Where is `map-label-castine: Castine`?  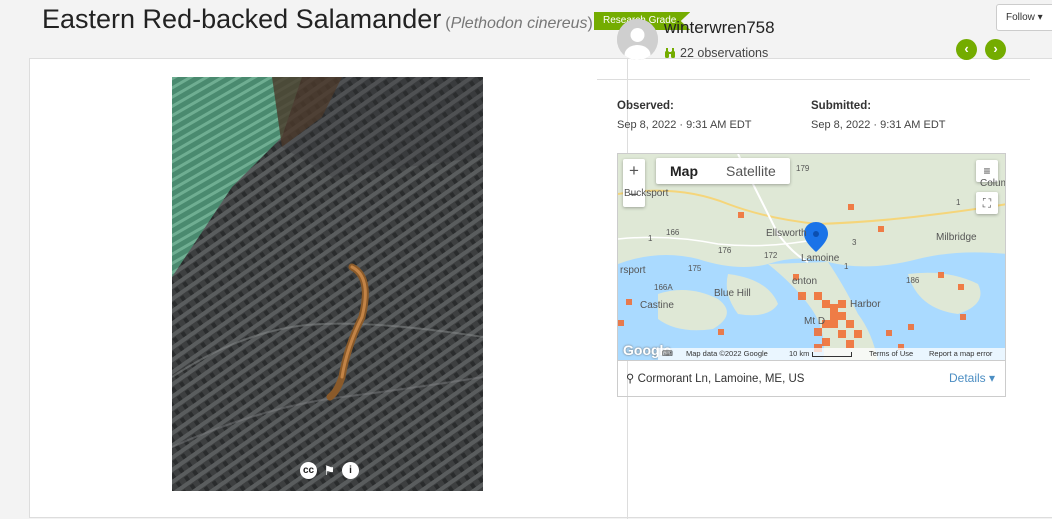
map-label-castine: Castine is located at coordinates (657, 305).